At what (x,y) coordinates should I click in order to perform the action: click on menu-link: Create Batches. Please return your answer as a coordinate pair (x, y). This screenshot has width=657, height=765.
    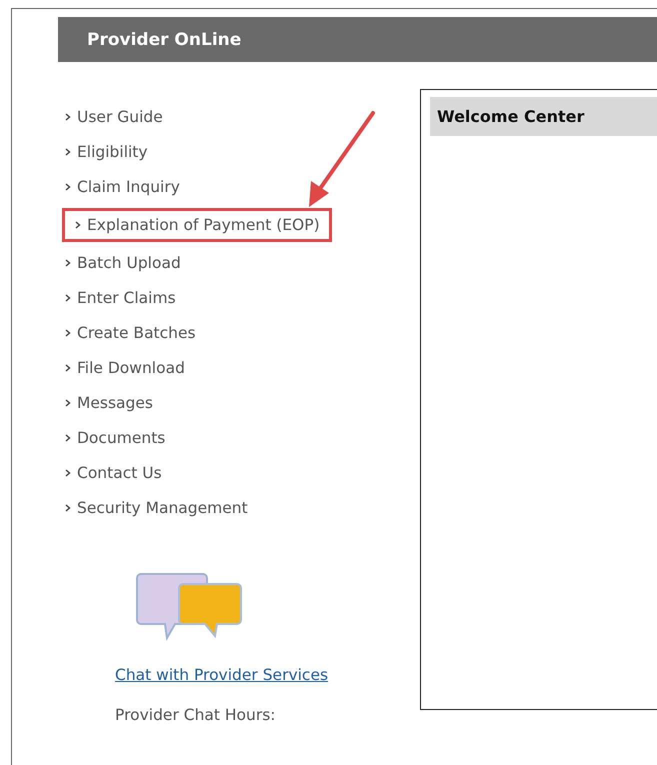
    Looking at the image, I should click on (130, 333).